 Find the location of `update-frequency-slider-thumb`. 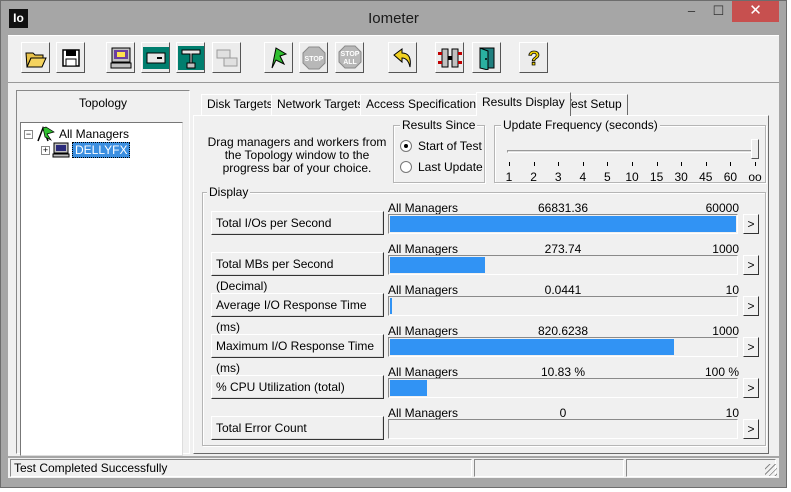

update-frequency-slider-thumb is located at coordinates (755, 149).